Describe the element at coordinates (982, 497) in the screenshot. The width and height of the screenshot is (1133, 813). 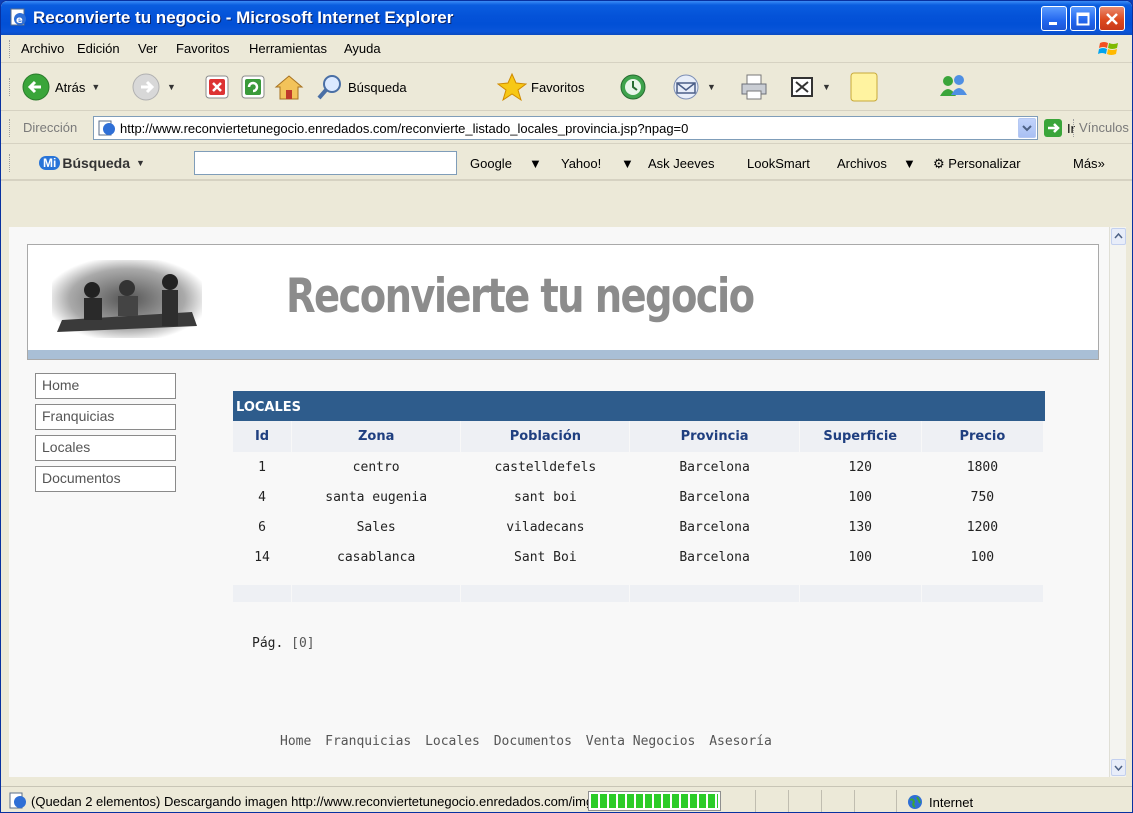
I see `cell-precio: 750` at that location.